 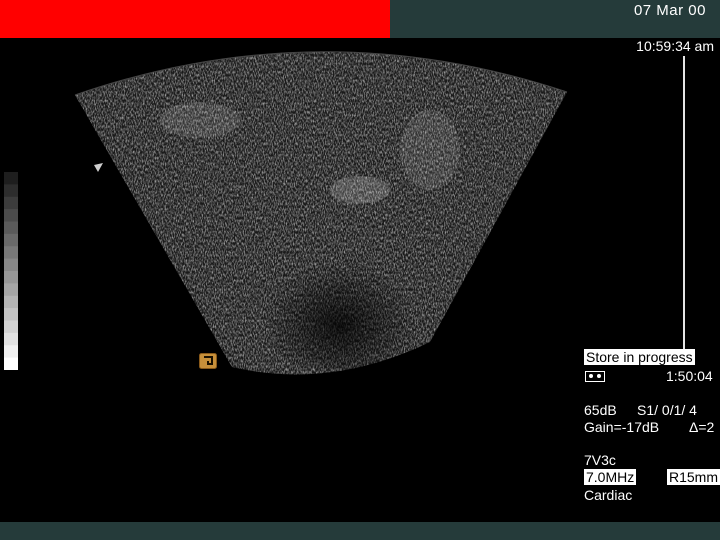 What do you see at coordinates (600, 460) in the screenshot?
I see `transducer-label: 7V3c` at bounding box center [600, 460].